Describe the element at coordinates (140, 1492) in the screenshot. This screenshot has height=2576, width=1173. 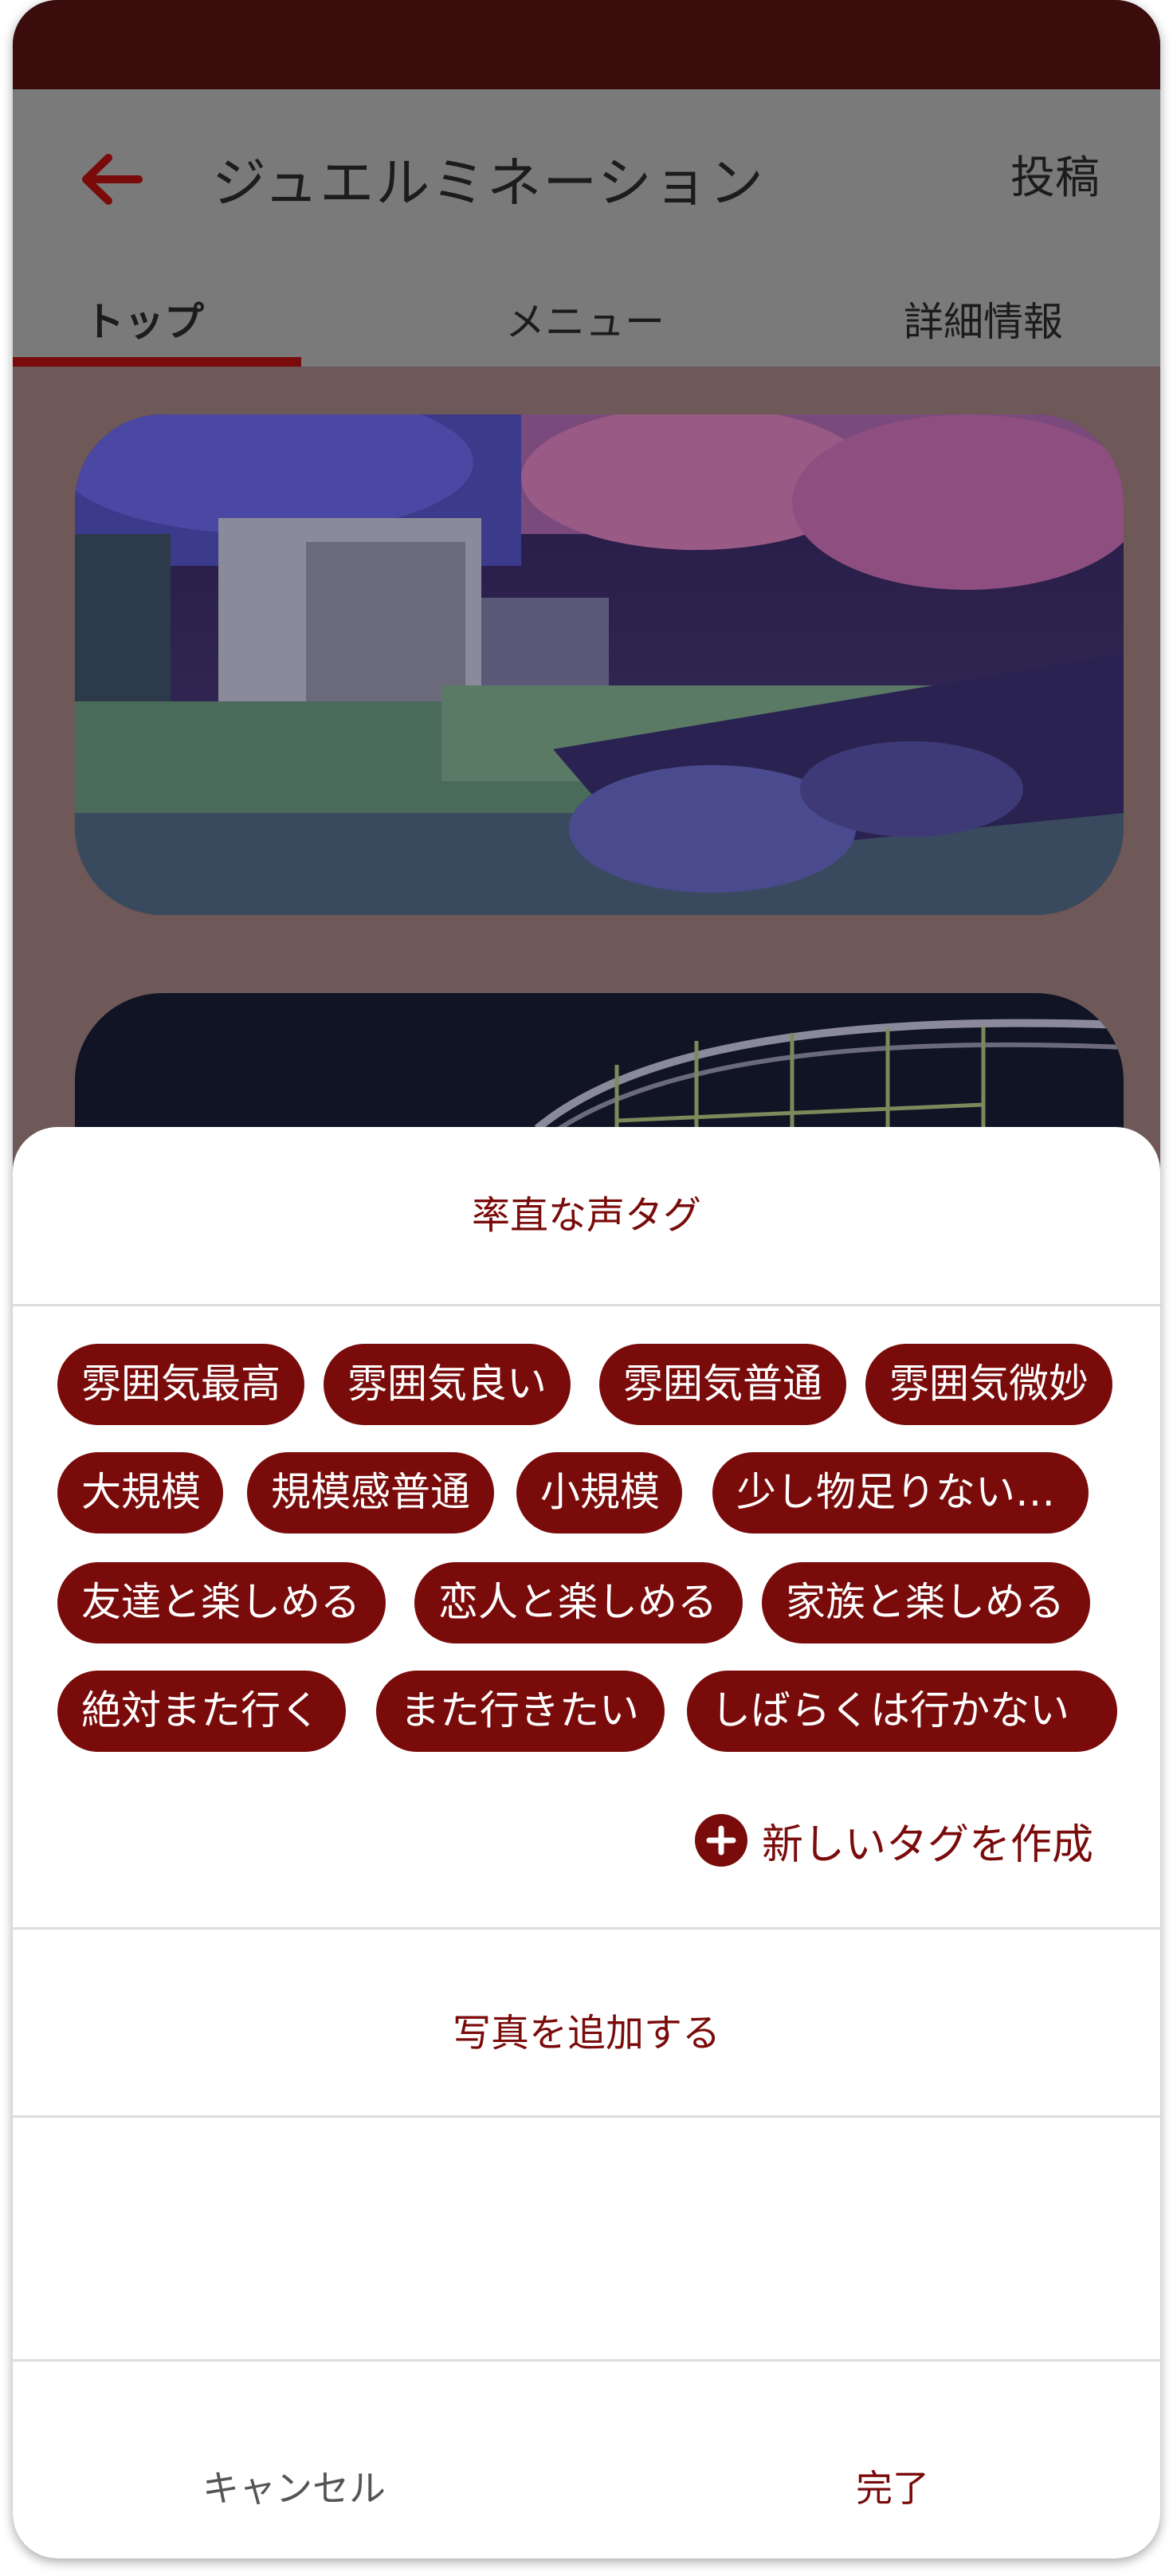
I see `tag-chip: 大規模` at that location.